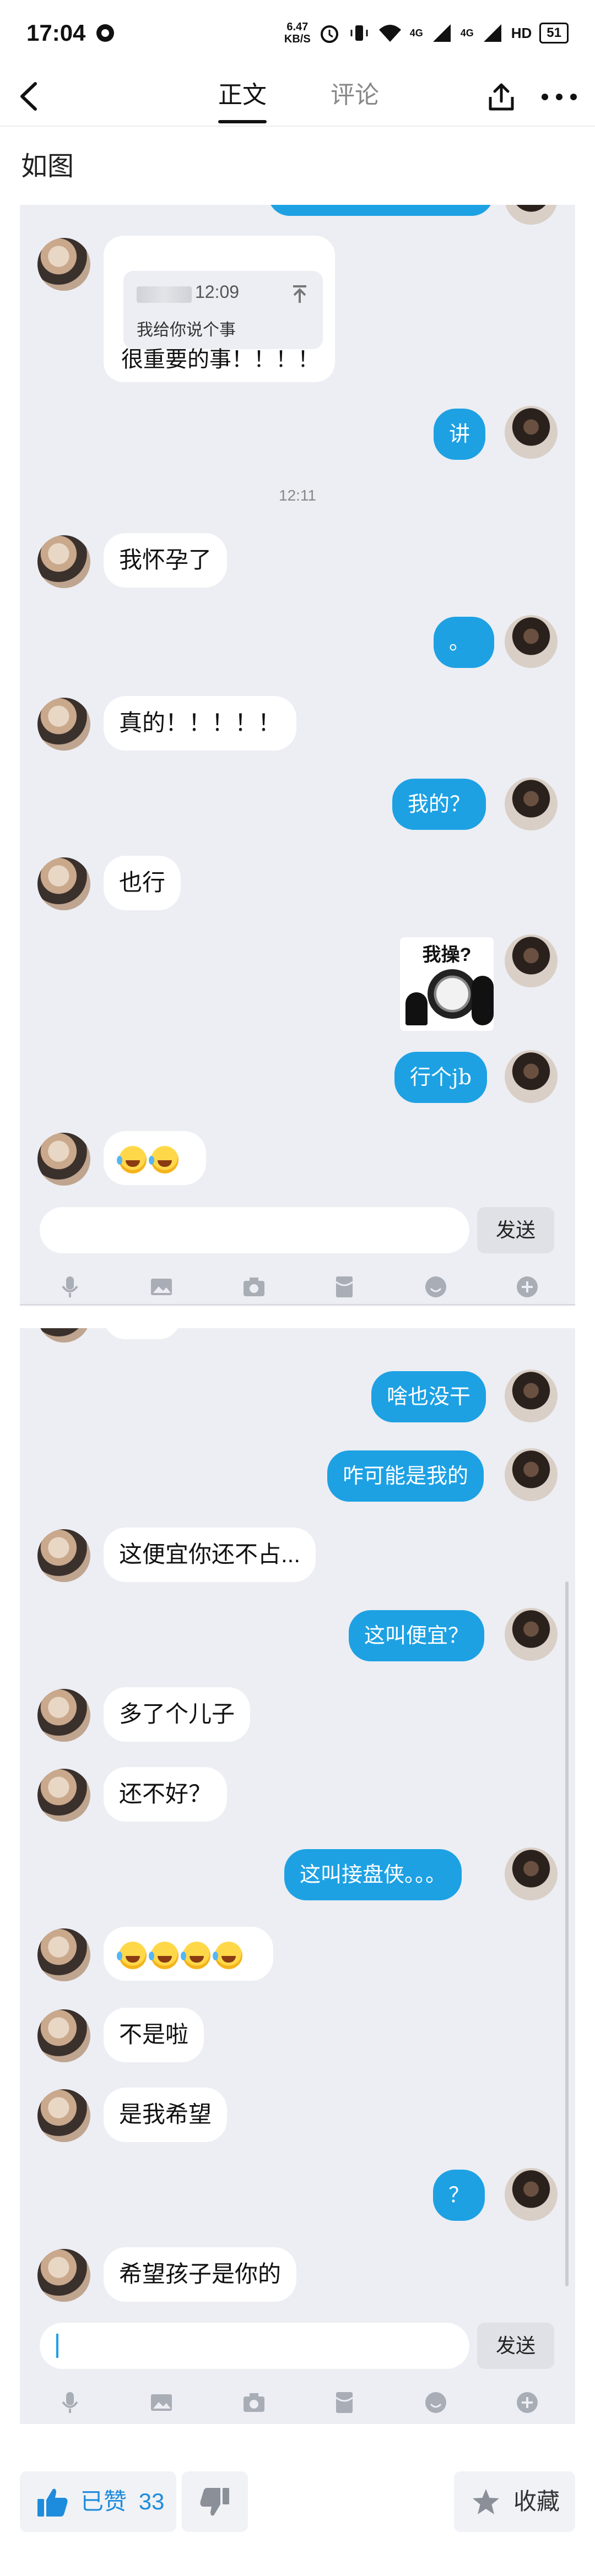 This screenshot has width=595, height=2576. What do you see at coordinates (467, 33) in the screenshot?
I see `signal-label-2: 4G` at bounding box center [467, 33].